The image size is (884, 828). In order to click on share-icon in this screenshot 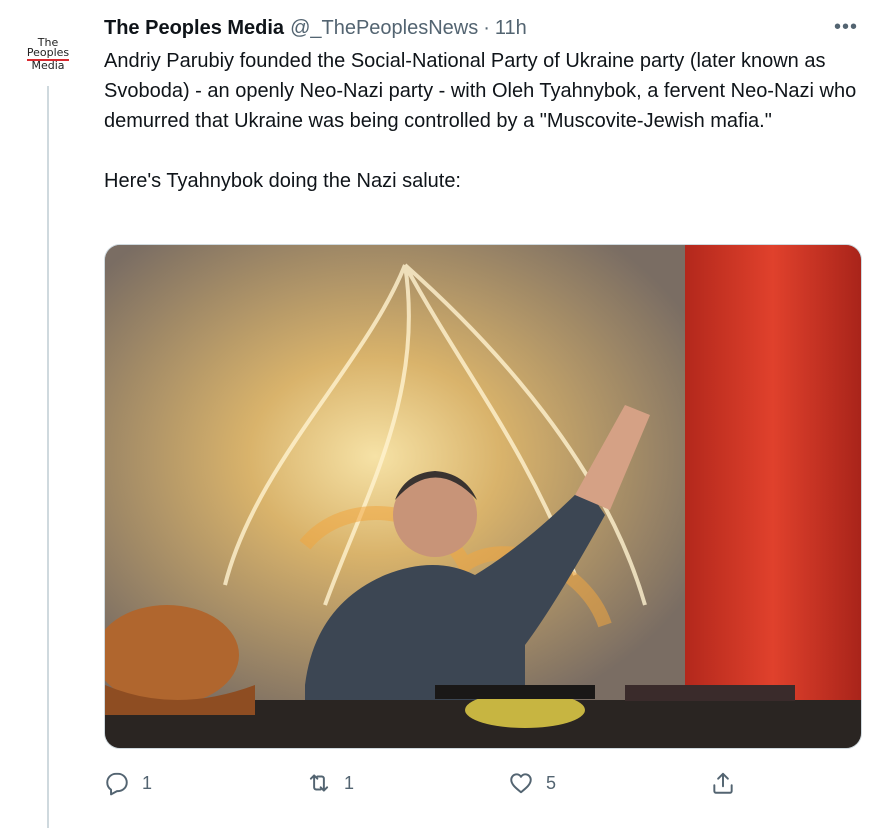, I will do `click(723, 783)`.